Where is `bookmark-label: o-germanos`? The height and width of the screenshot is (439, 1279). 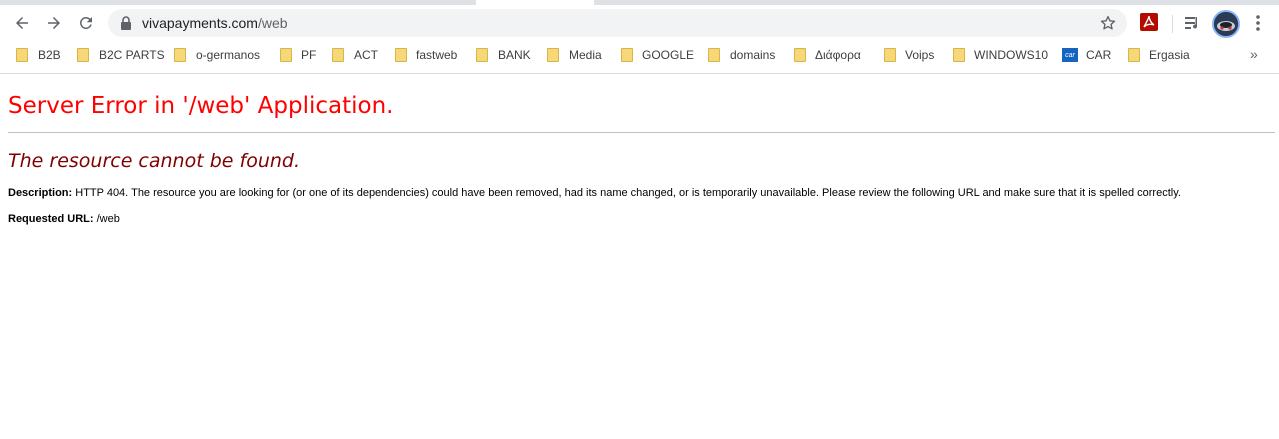 bookmark-label: o-germanos is located at coordinates (228, 55).